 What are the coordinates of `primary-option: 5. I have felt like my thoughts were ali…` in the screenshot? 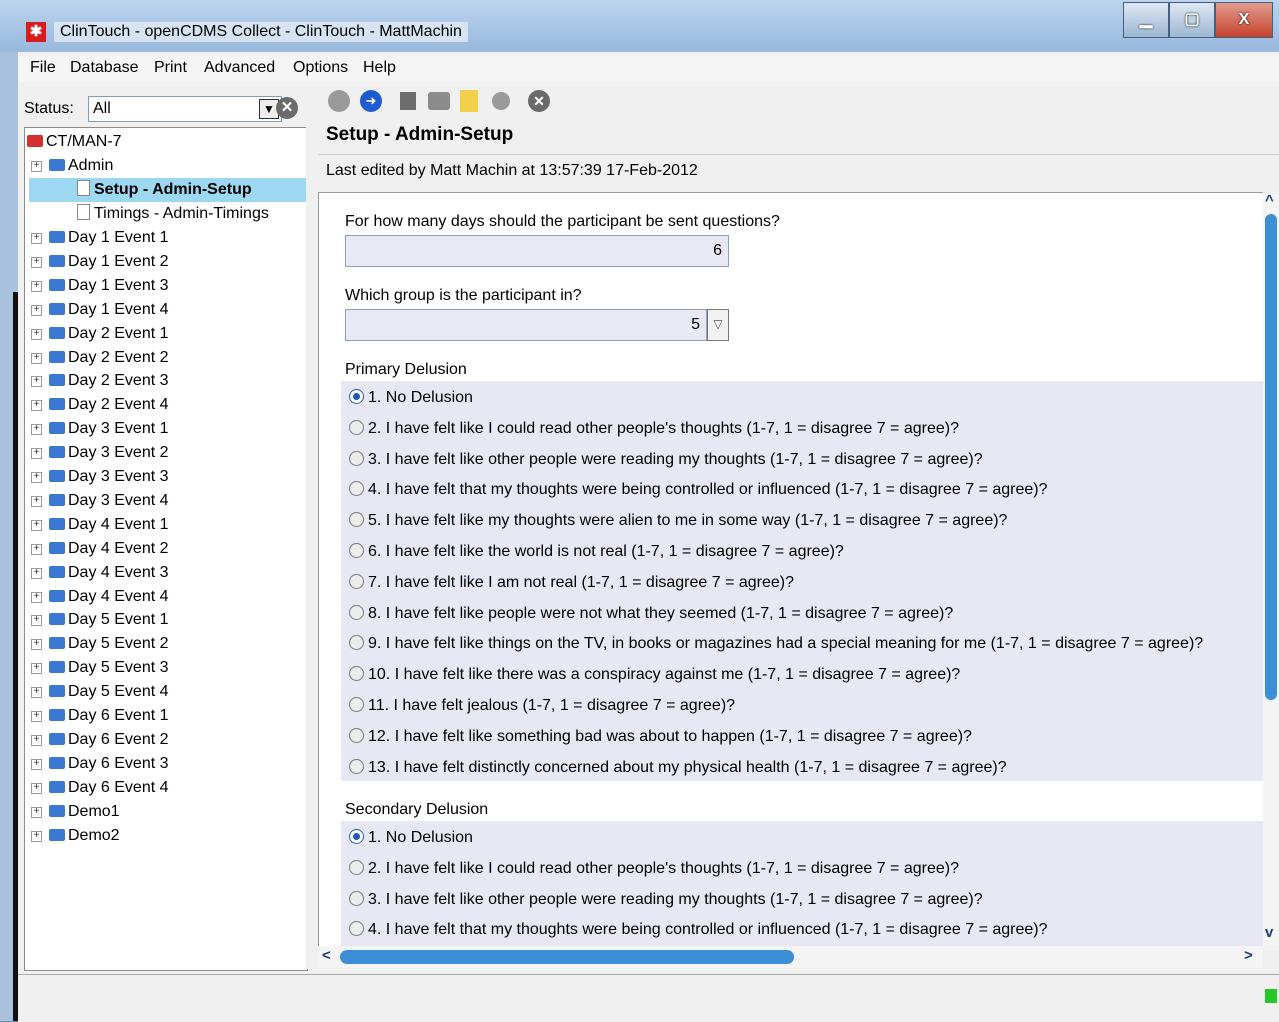 It's located at (678, 521).